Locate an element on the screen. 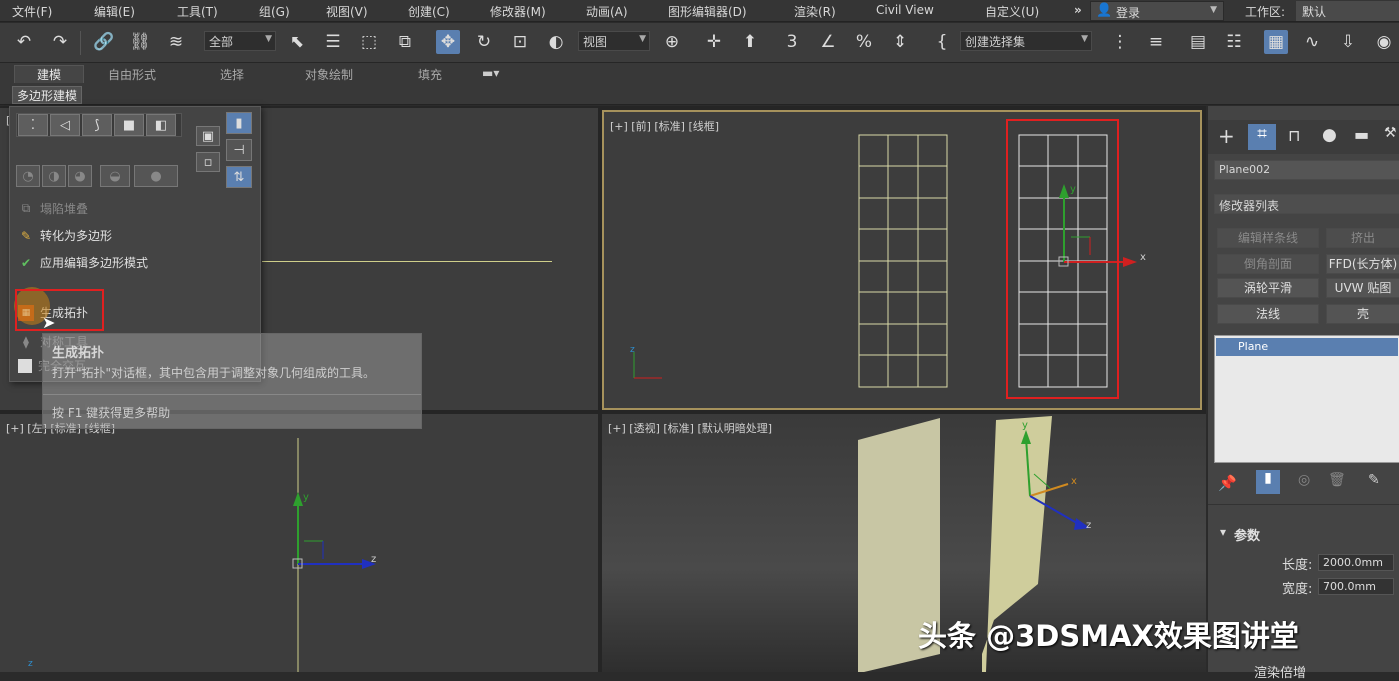 The width and height of the screenshot is (1399, 681). align-icon: ≡ is located at coordinates (1156, 42).